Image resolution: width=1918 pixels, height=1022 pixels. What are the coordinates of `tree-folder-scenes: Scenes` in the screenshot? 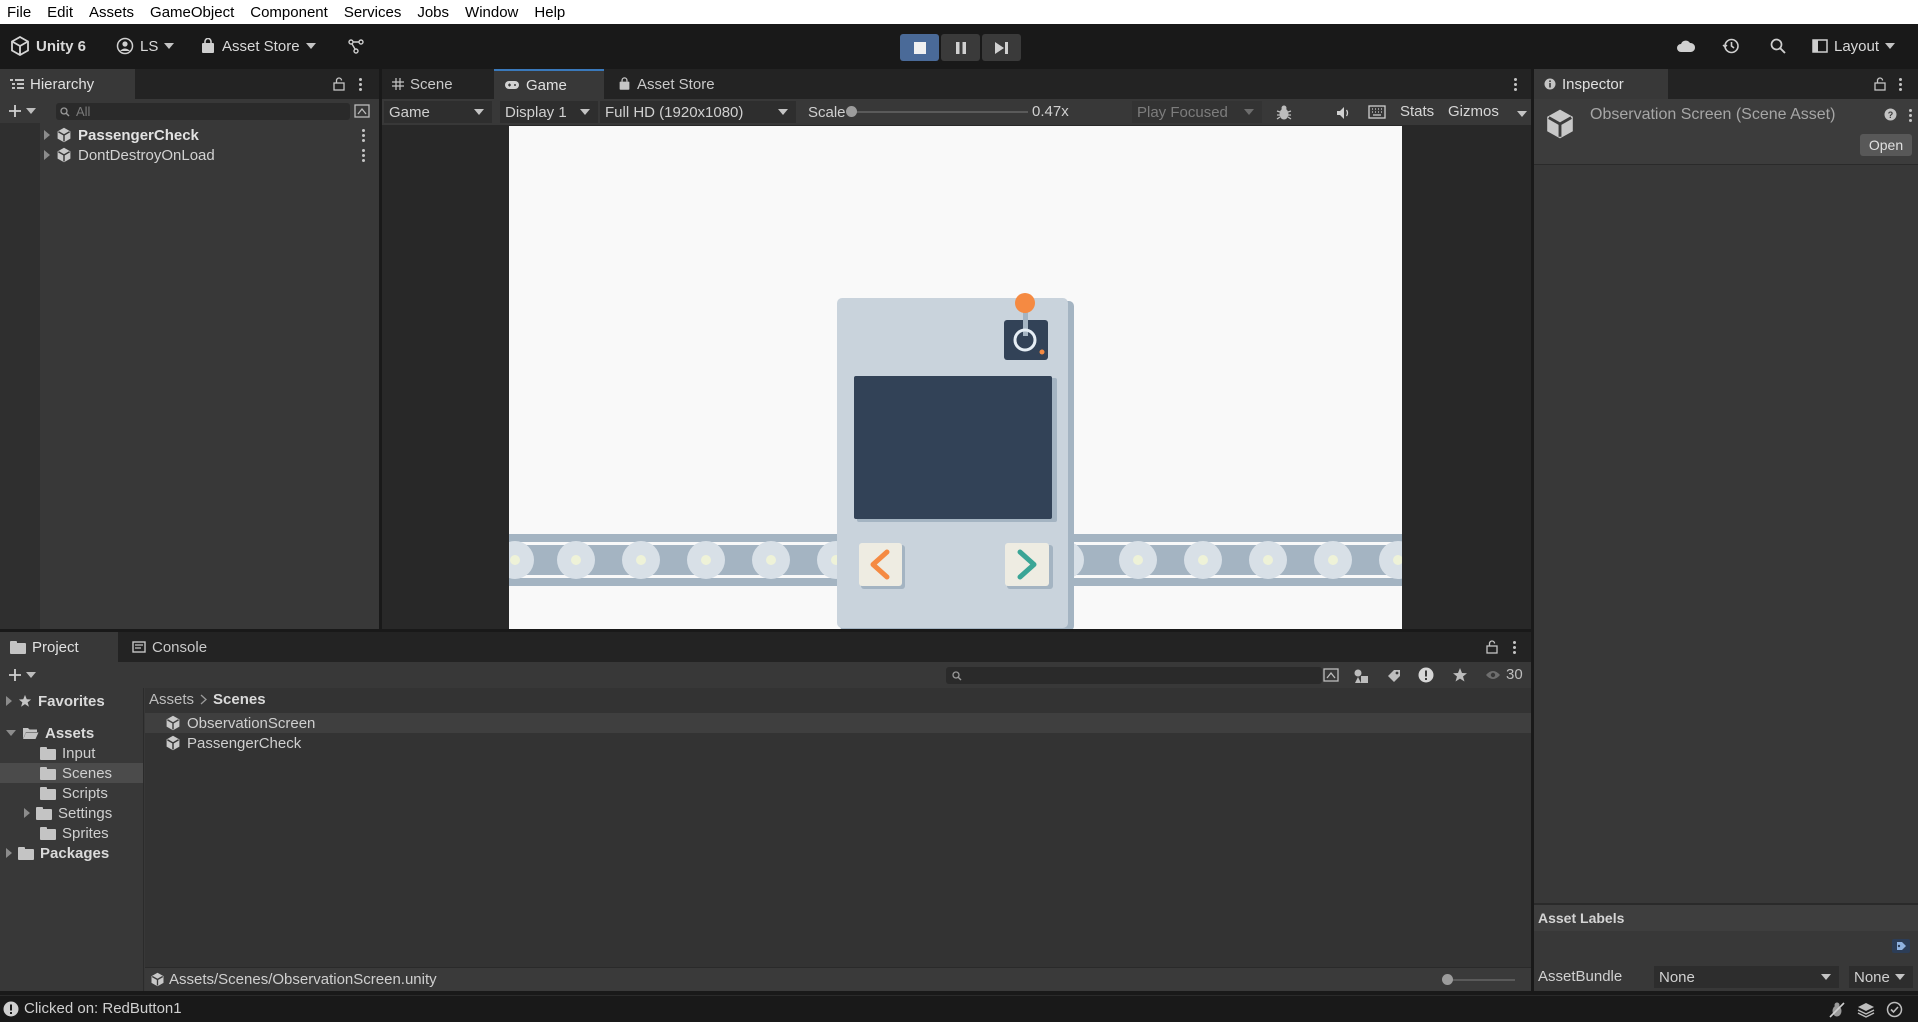 It's located at (76, 773).